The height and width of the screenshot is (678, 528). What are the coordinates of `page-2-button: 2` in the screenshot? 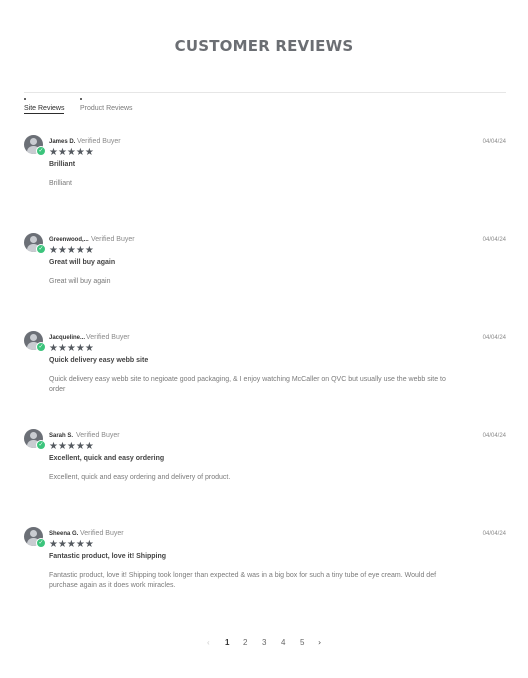 It's located at (245, 642).